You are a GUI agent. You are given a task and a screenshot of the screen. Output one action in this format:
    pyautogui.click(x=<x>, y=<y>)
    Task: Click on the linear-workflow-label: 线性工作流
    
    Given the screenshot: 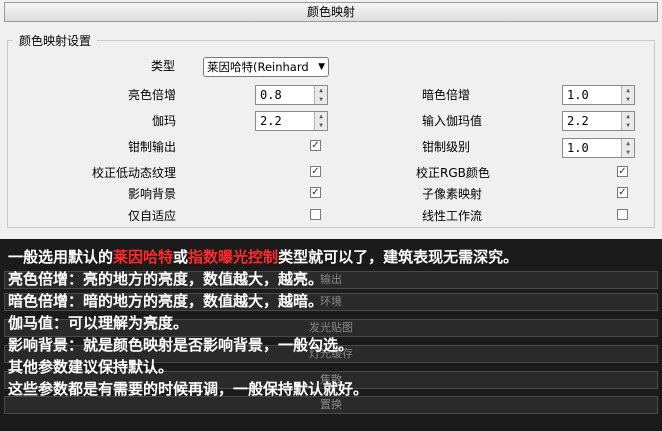 What is the action you would take?
    pyautogui.click(x=452, y=216)
    